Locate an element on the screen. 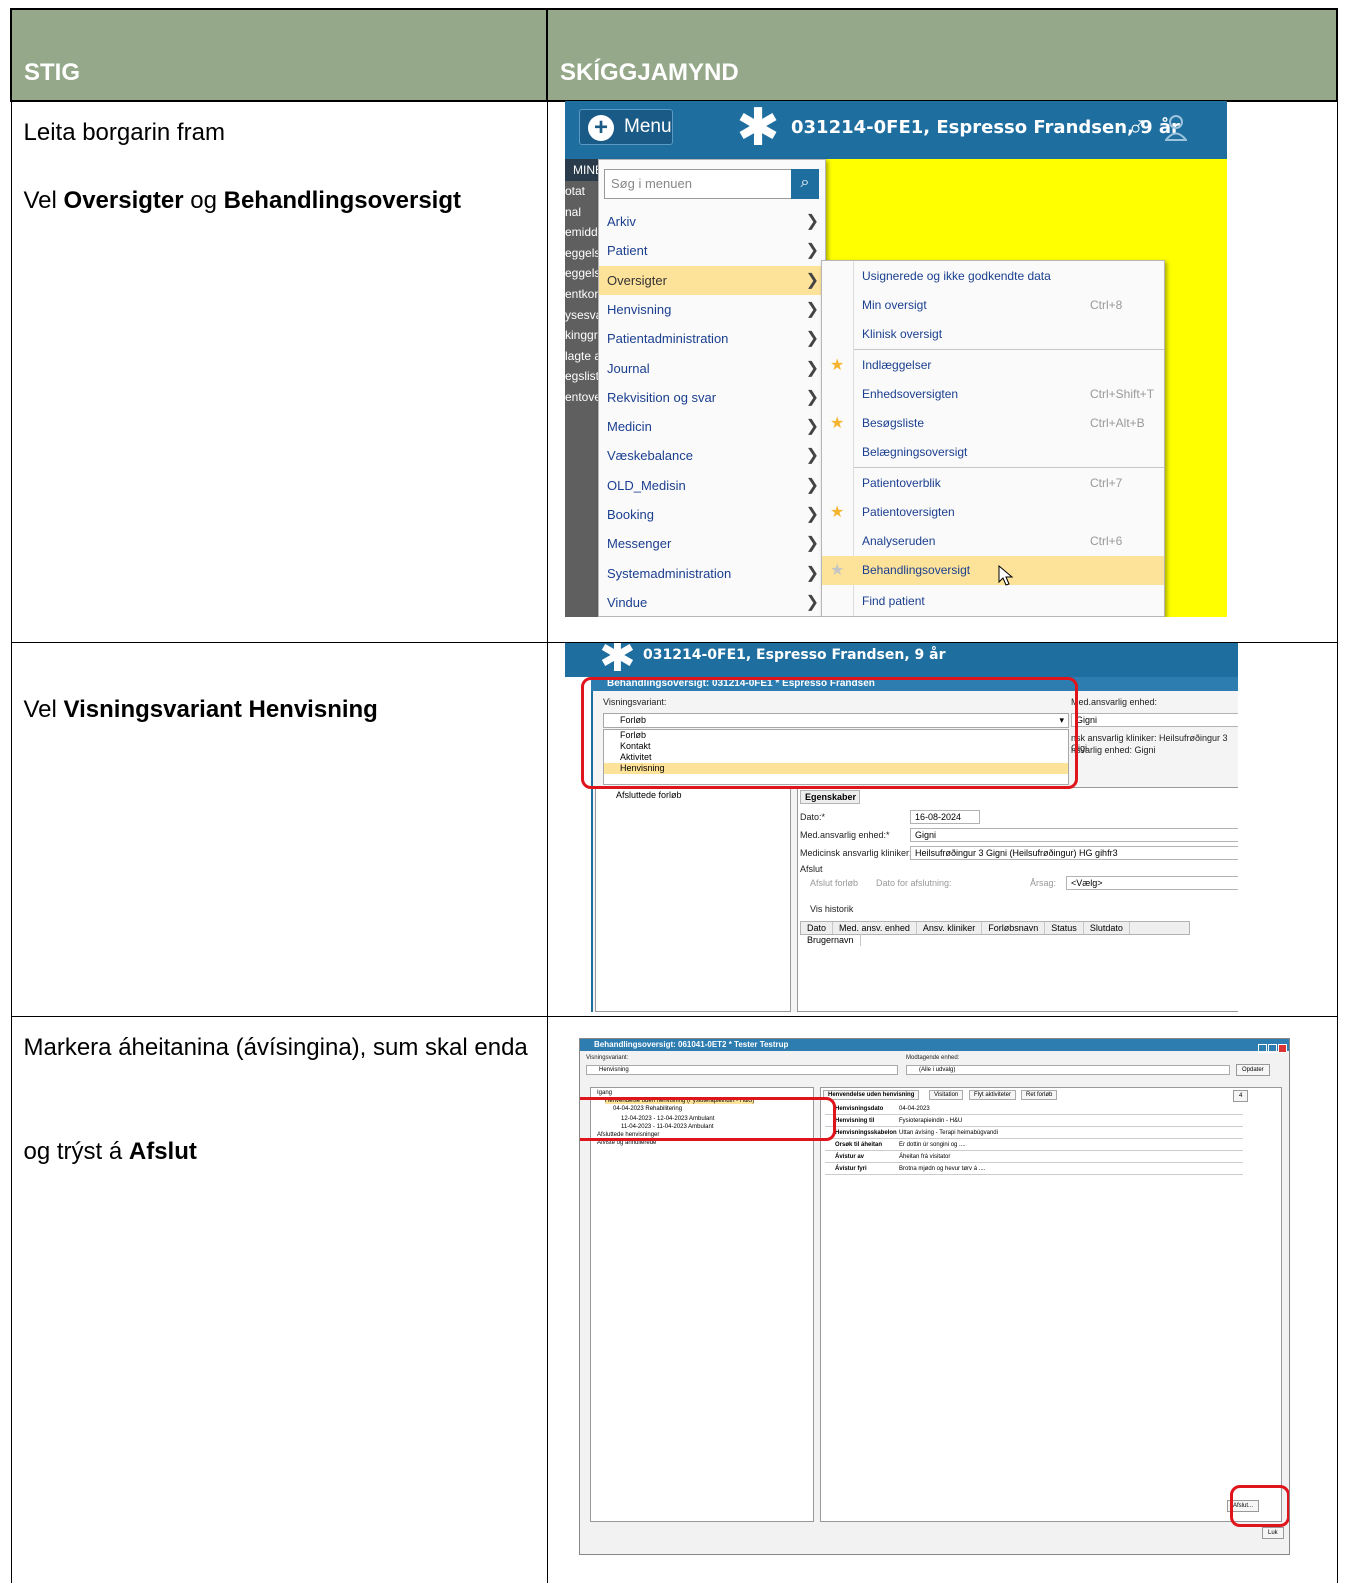  modt-label: Modtagende enhed: is located at coordinates (933, 1058).